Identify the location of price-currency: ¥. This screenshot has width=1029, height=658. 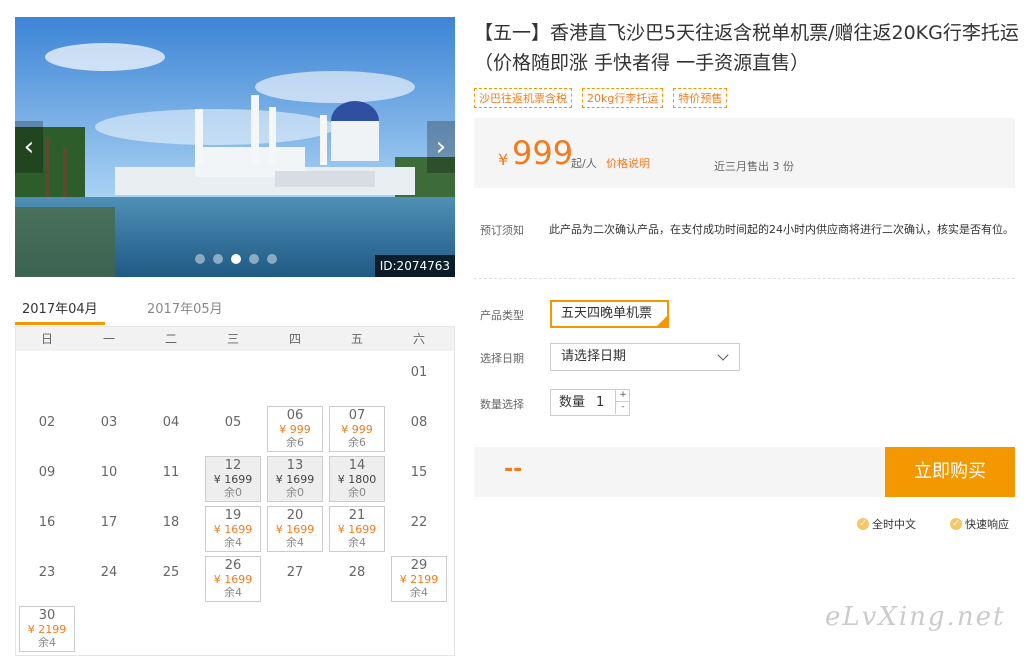
(503, 159).